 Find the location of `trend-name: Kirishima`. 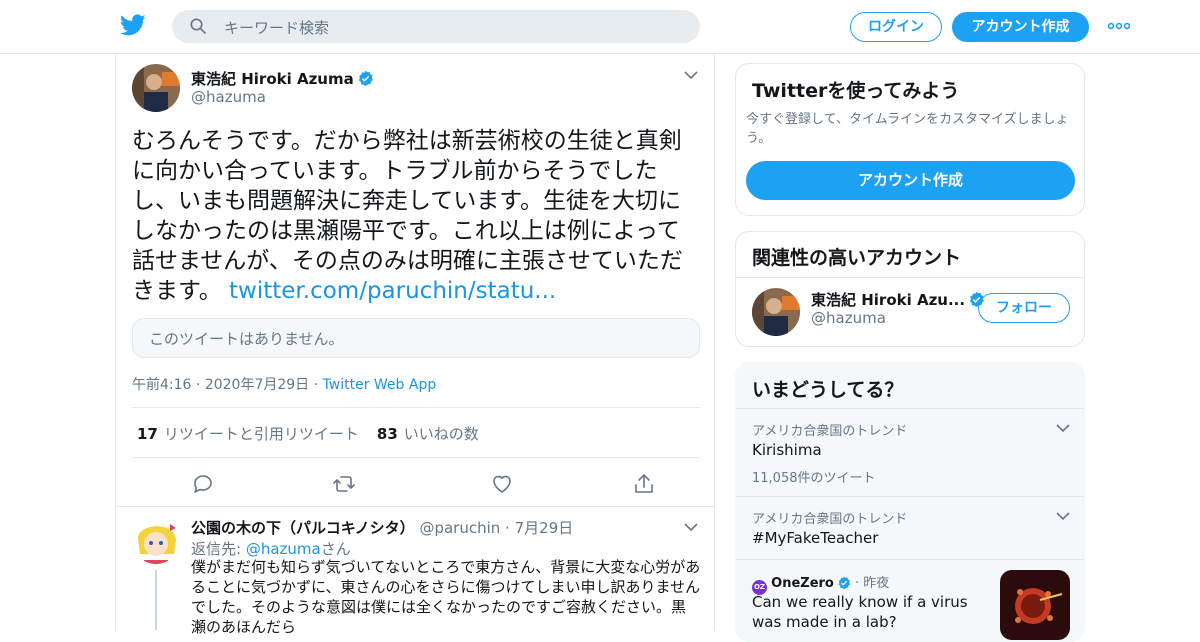

trend-name: Kirishima is located at coordinates (787, 450).